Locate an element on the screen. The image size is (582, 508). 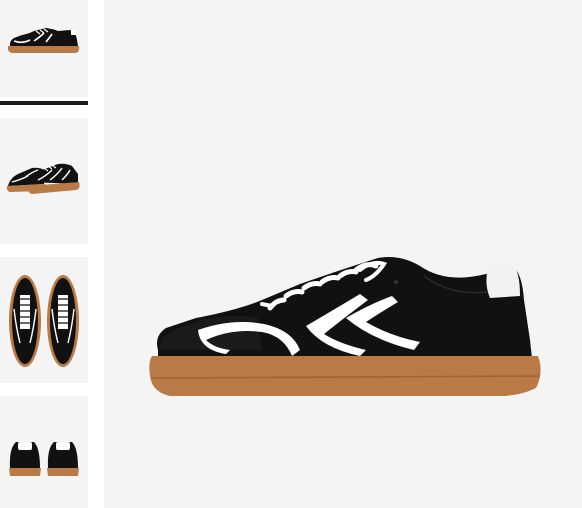
sneaker-side-thumb-image is located at coordinates (43, 40).